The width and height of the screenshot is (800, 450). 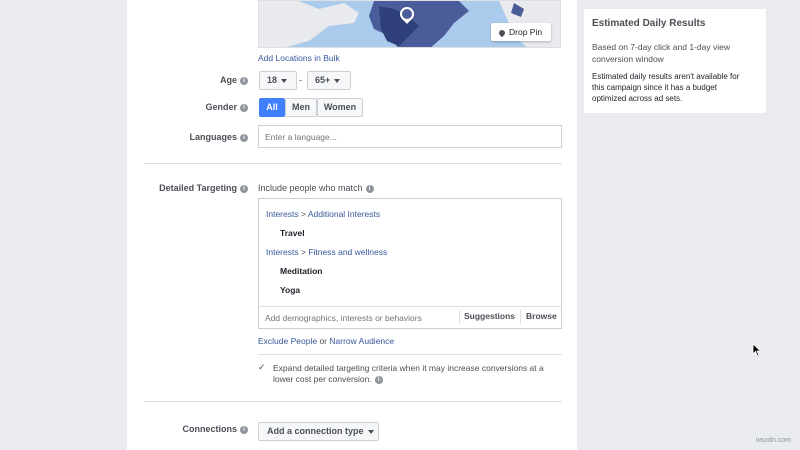 I want to click on detailed-targeting-label: Detailed Targeting i, so click(x=194, y=188).